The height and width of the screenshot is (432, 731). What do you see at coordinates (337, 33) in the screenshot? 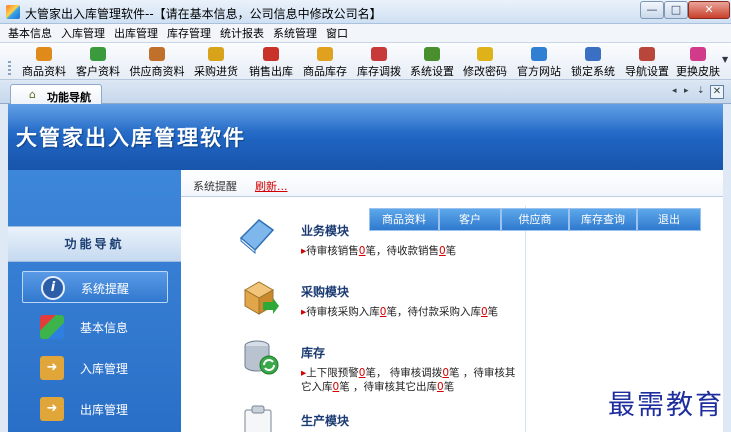
I see `menu-window: 窗口` at bounding box center [337, 33].